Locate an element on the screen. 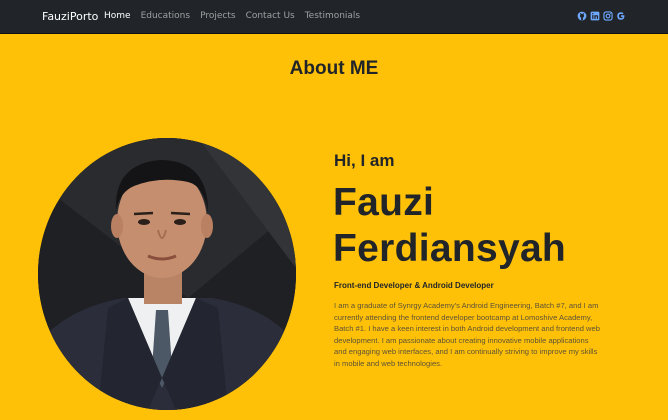 The image size is (668, 420). first-name: Fauzi is located at coordinates (384, 202).